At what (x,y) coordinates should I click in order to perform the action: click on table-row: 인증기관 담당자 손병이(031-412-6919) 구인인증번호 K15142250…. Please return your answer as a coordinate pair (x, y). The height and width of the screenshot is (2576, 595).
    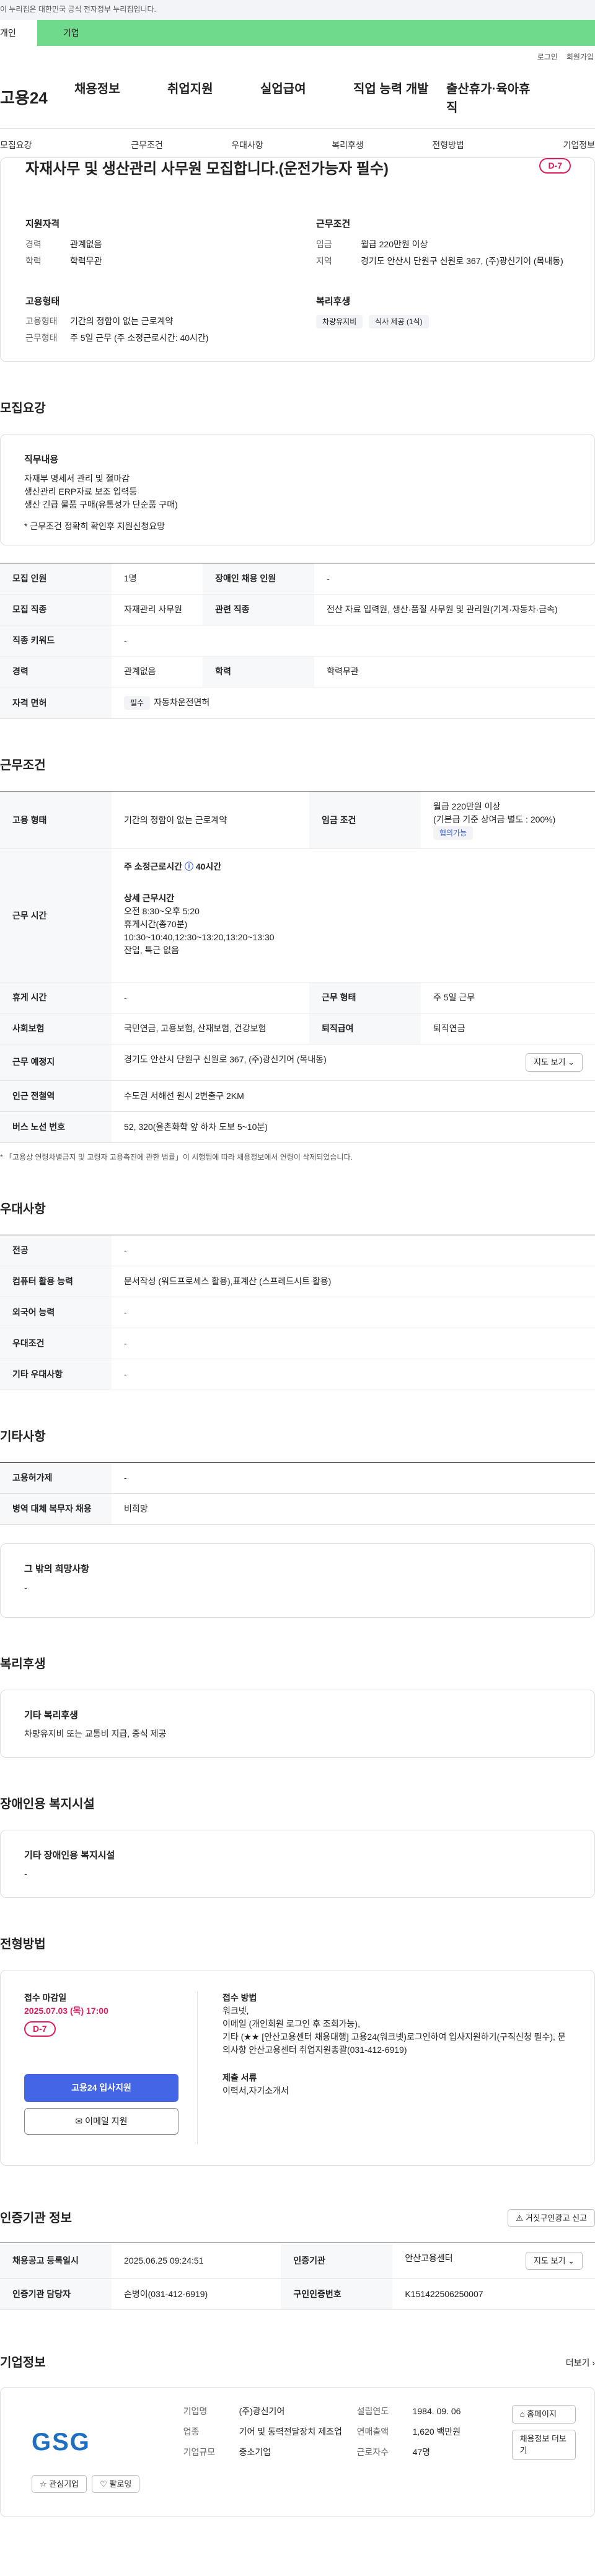
    Looking at the image, I should click on (297, 2294).